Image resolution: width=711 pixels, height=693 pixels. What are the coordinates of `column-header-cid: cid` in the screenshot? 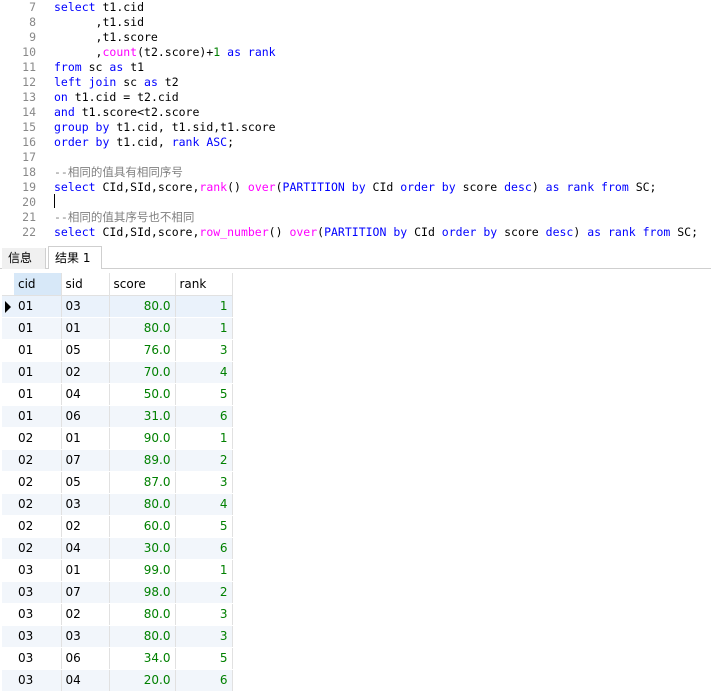 It's located at (38, 284).